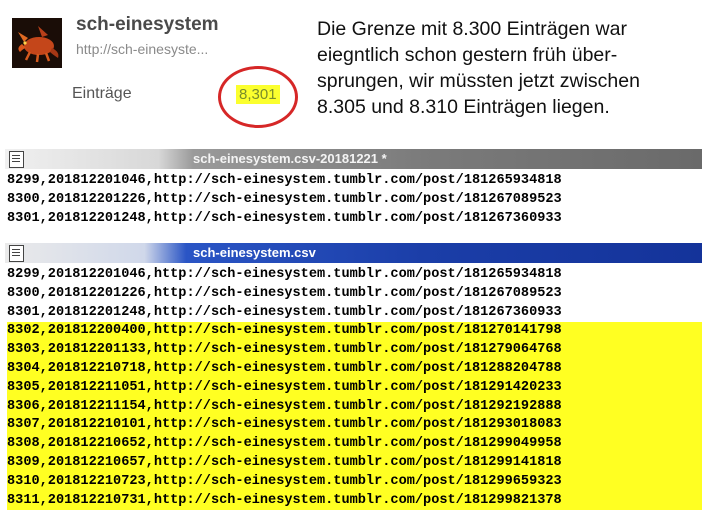  What do you see at coordinates (147, 25) in the screenshot?
I see `blog-name: sch-einesystem` at bounding box center [147, 25].